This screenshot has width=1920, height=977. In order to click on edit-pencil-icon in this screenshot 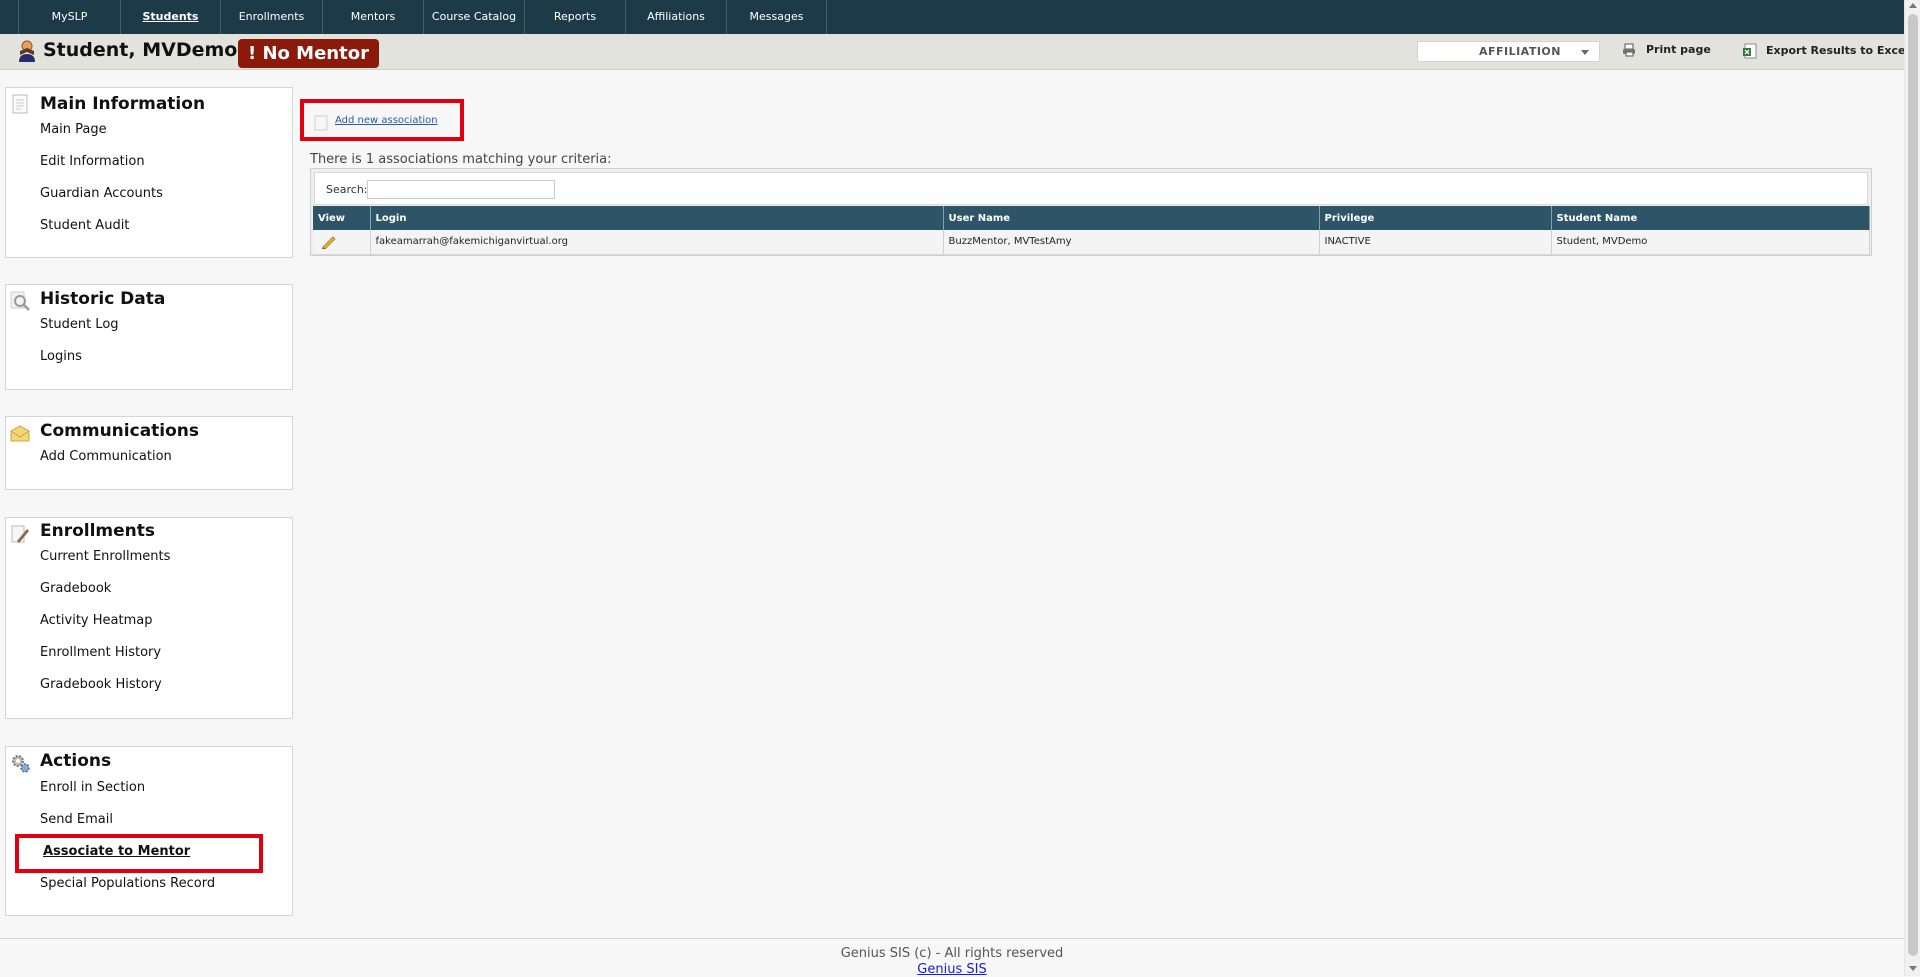, I will do `click(329, 242)`.